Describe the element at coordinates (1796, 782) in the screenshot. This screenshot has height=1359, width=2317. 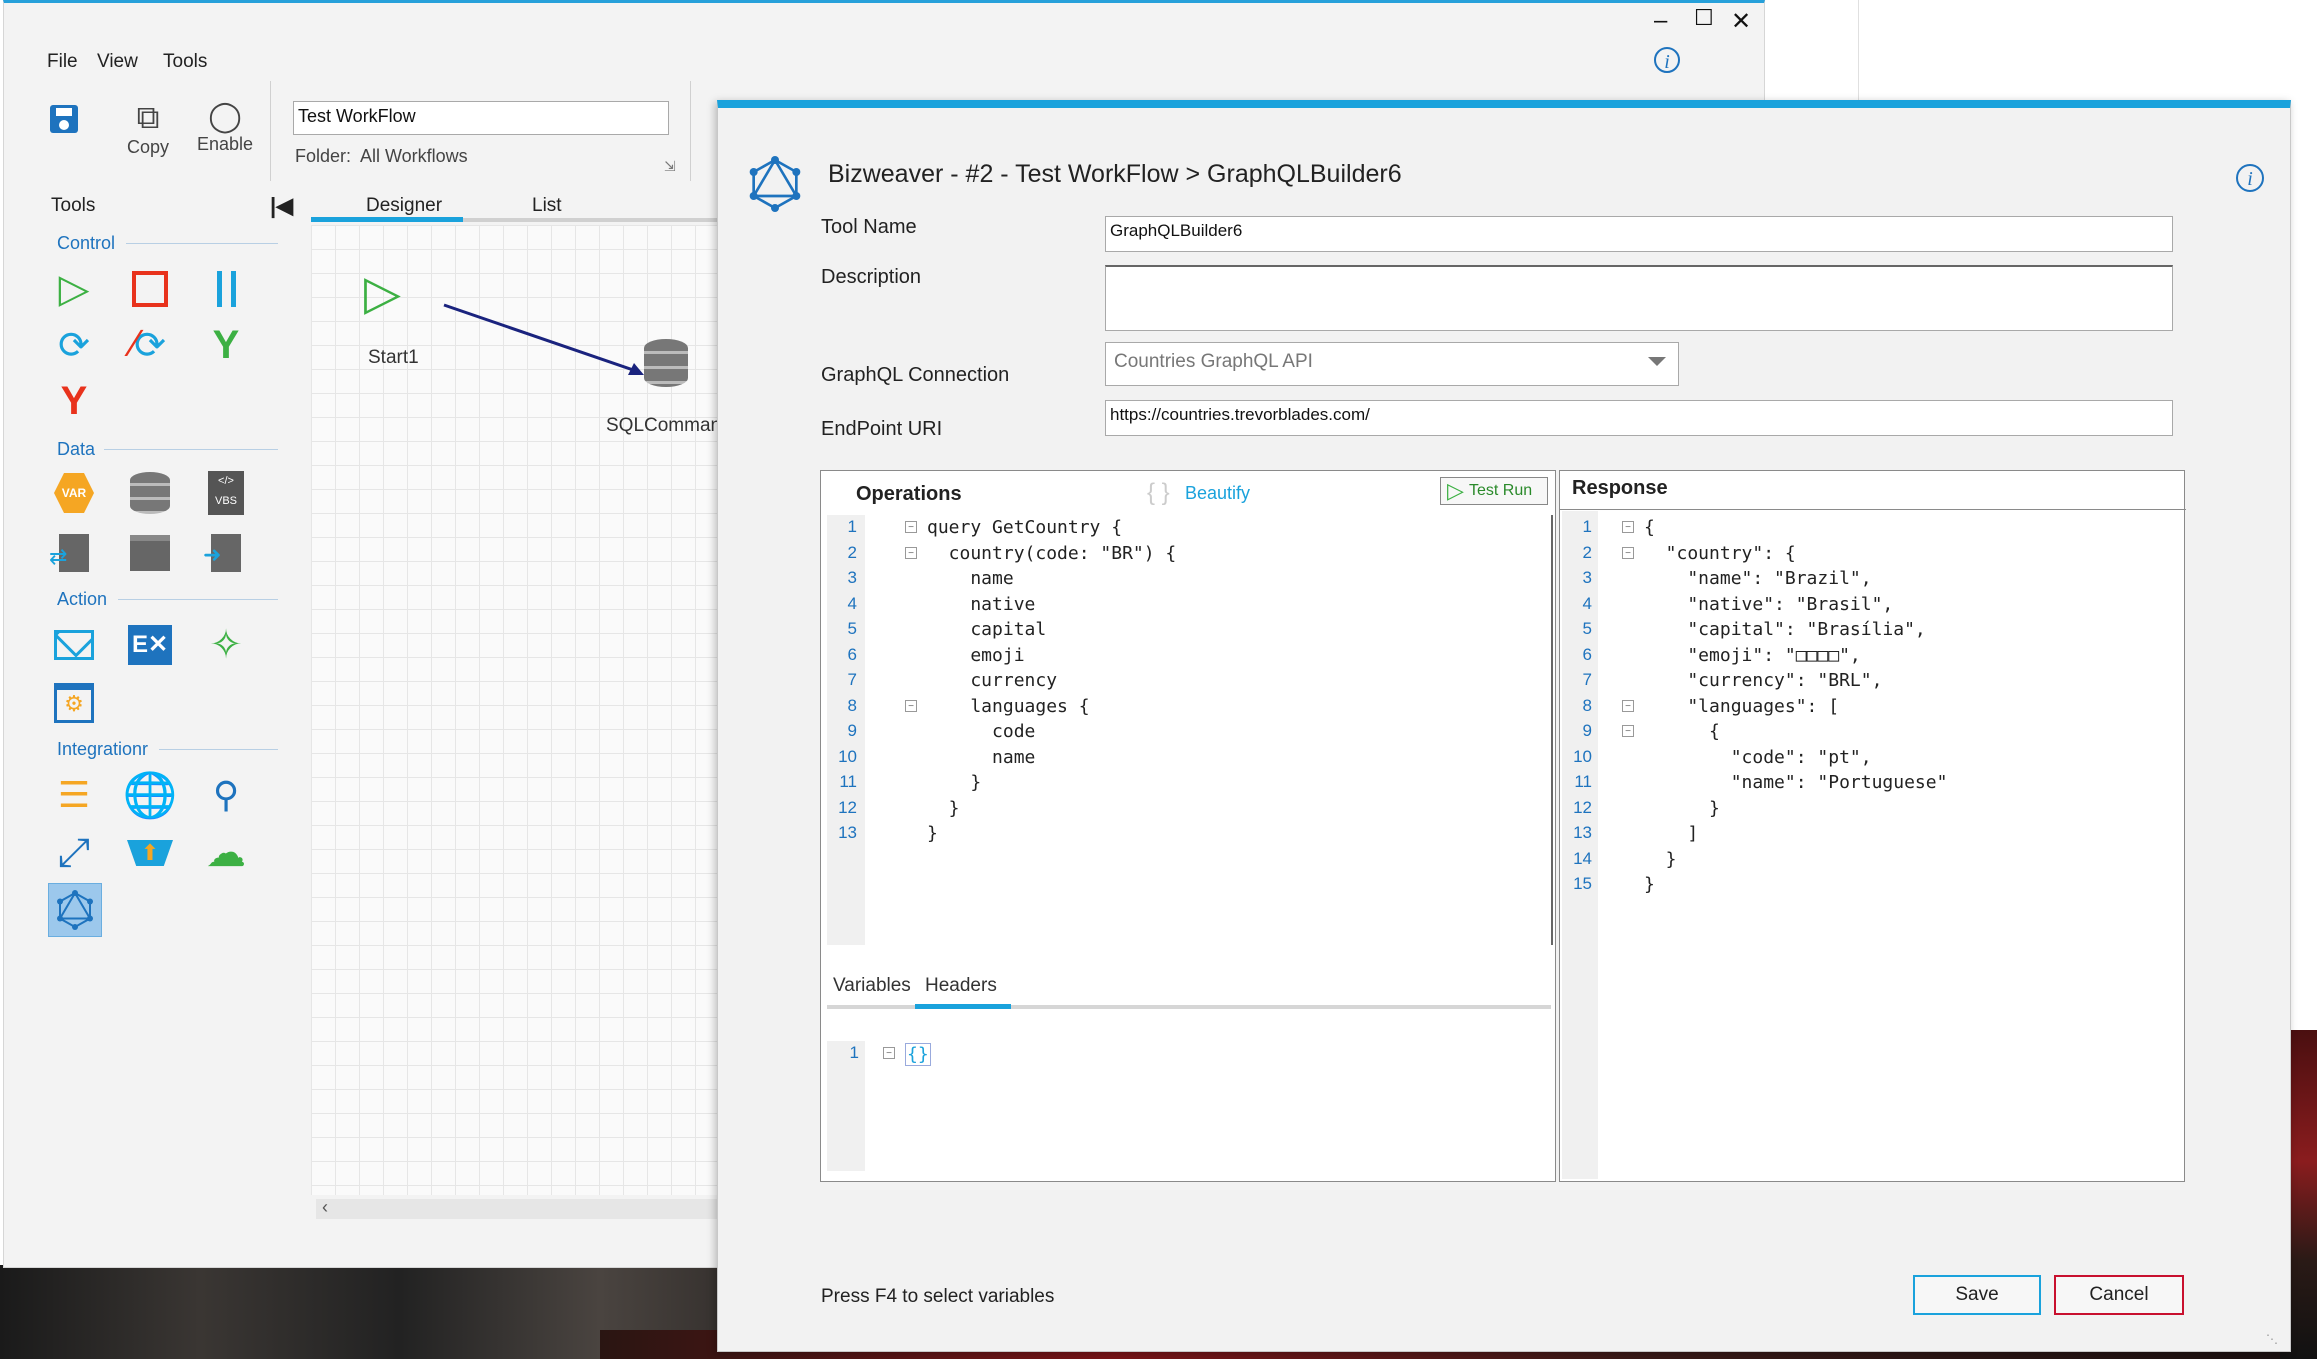
I see `code-text: "name": "Portuguese"` at that location.